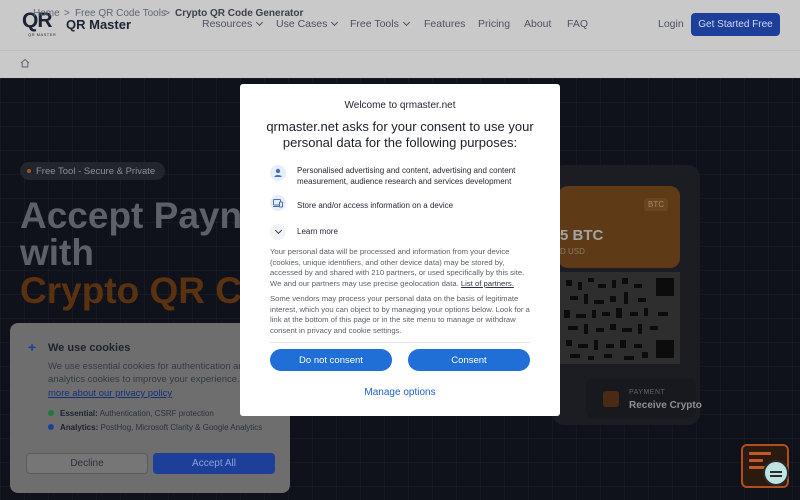 This screenshot has width=800, height=500. Describe the element at coordinates (487, 283) in the screenshot. I see `list-of-partners-link: List of partners.` at that location.